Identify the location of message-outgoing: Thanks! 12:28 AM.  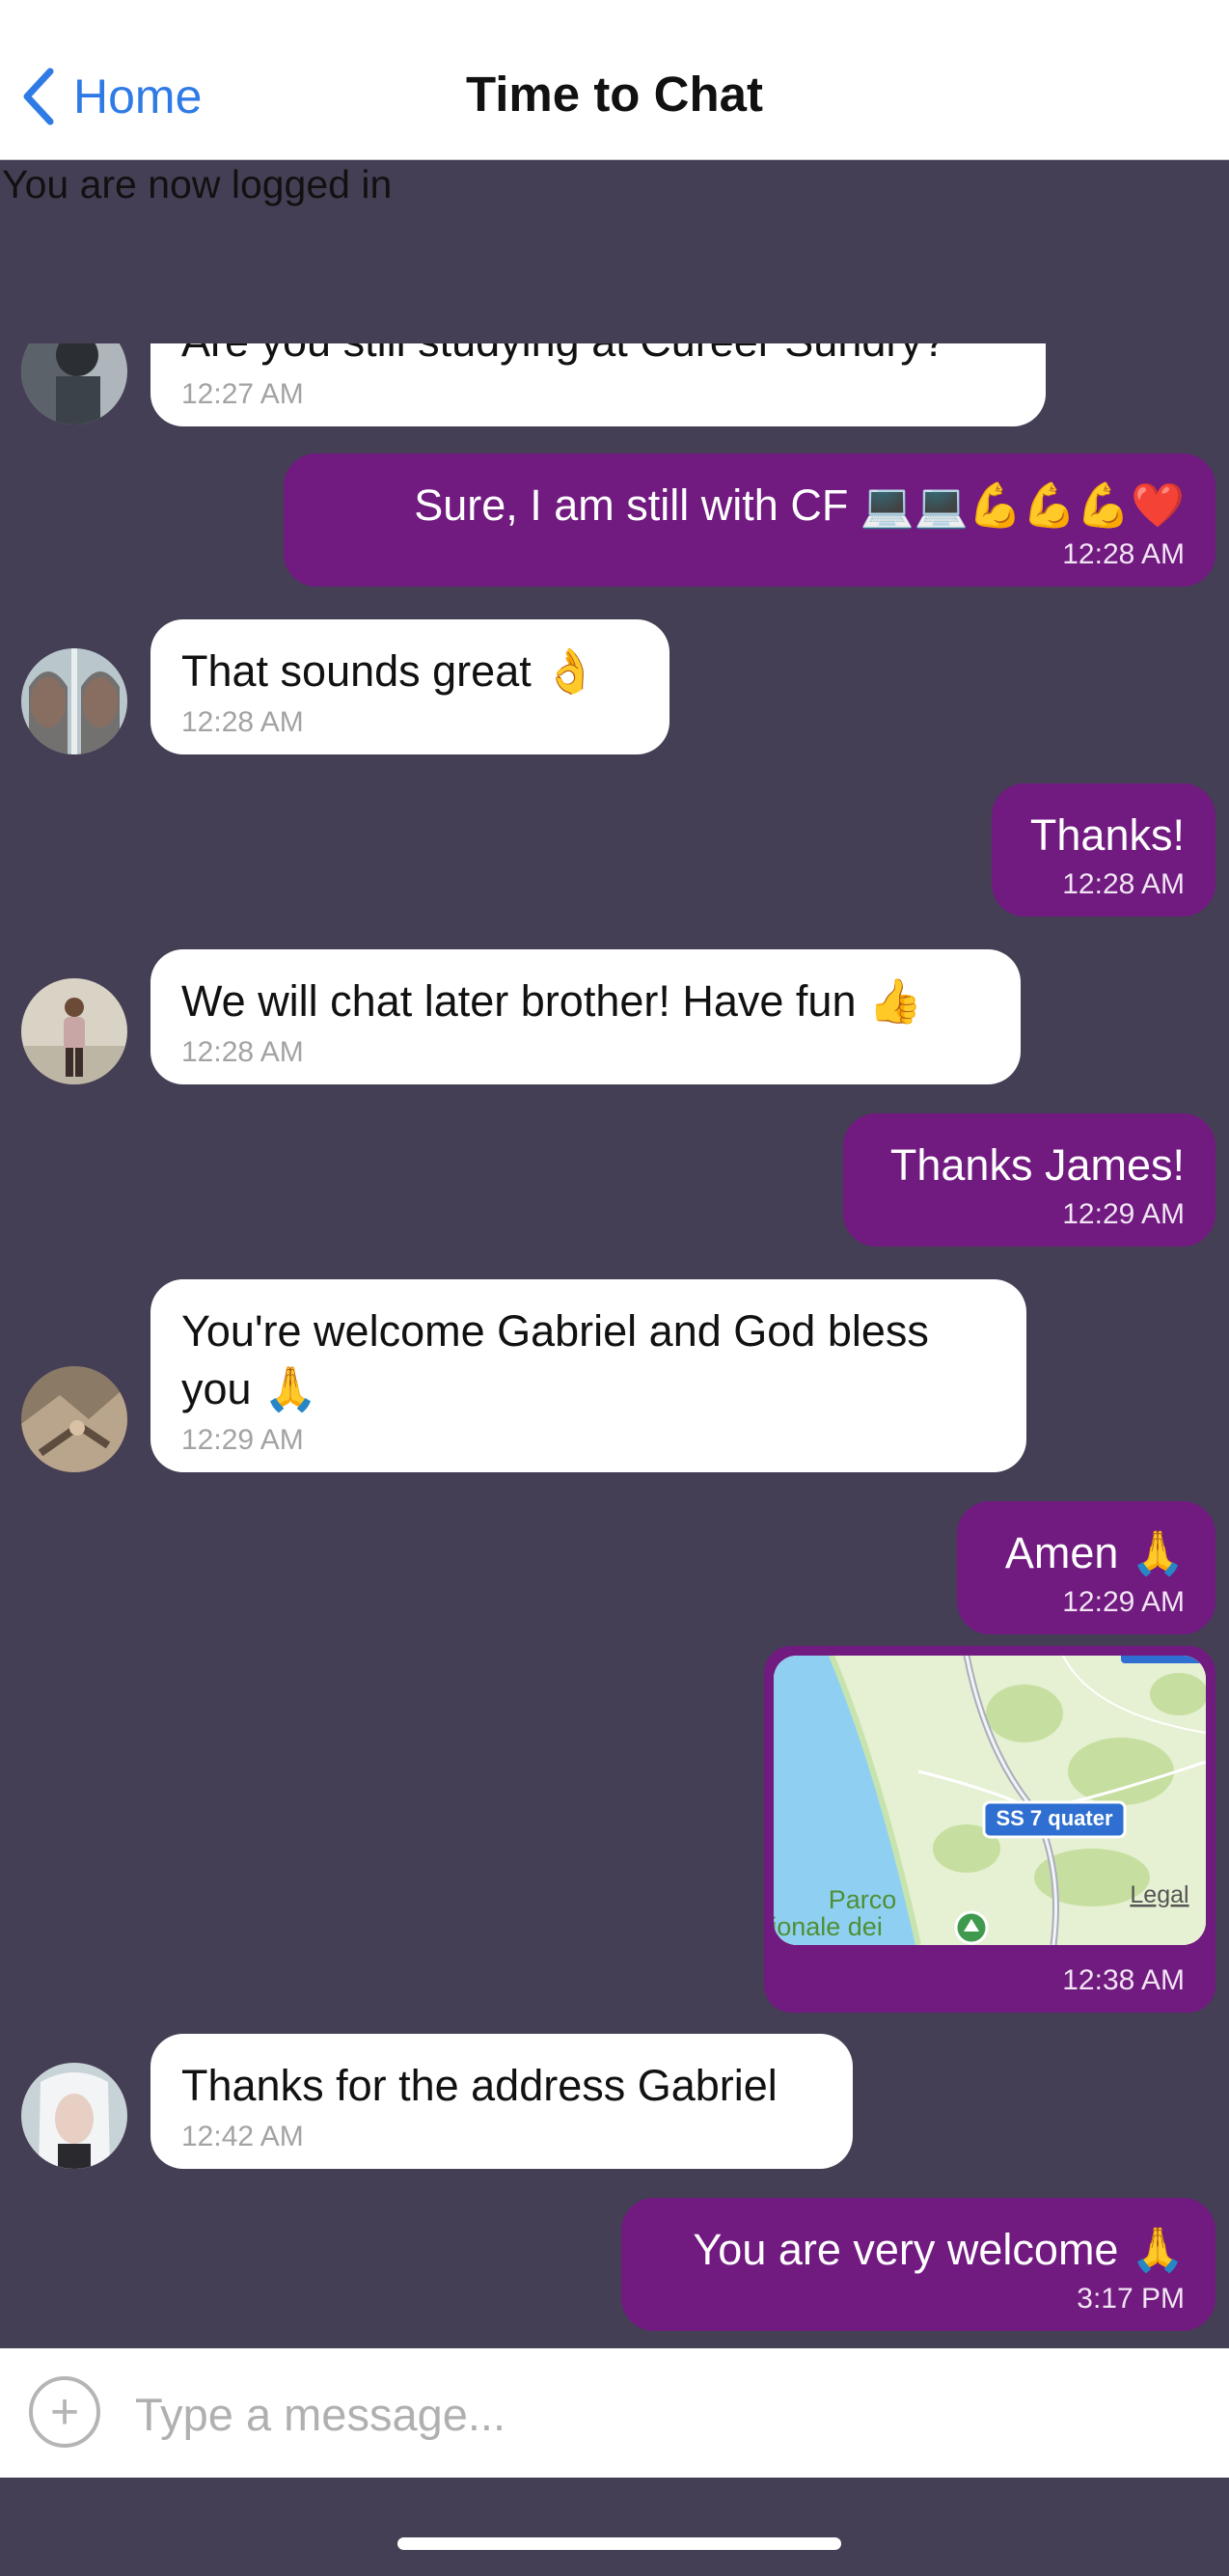
(614, 850).